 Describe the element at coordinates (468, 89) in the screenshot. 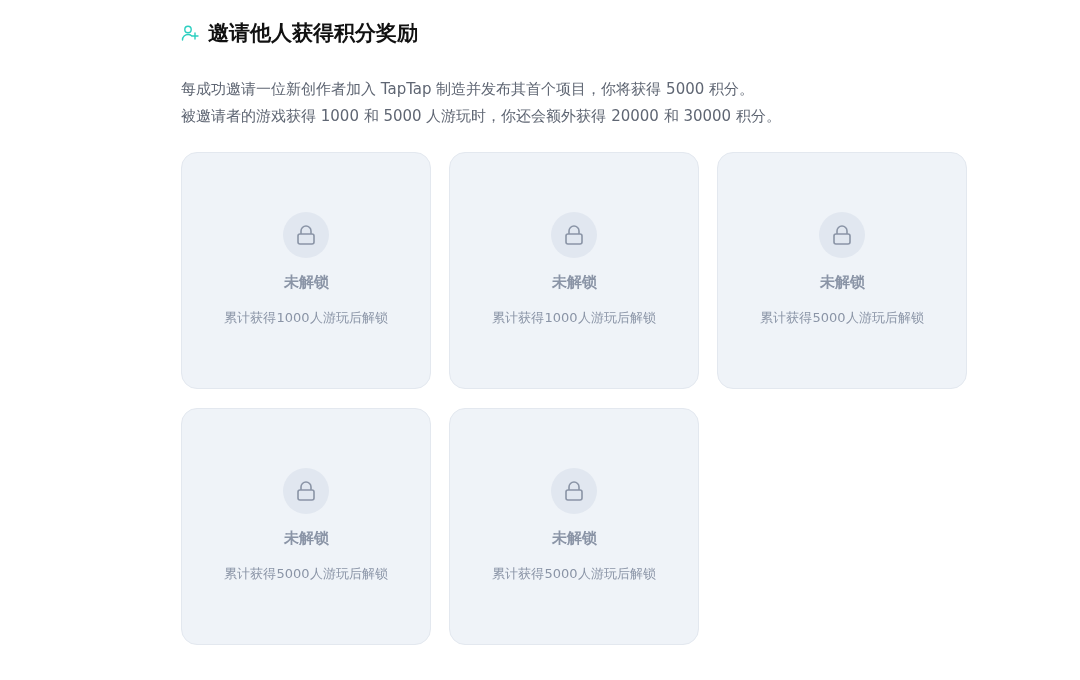

I see `description-text: 每成功邀请一位新创作者加入 TapTap 制造并发布其首个项目，你将获得 5000 积分。` at that location.